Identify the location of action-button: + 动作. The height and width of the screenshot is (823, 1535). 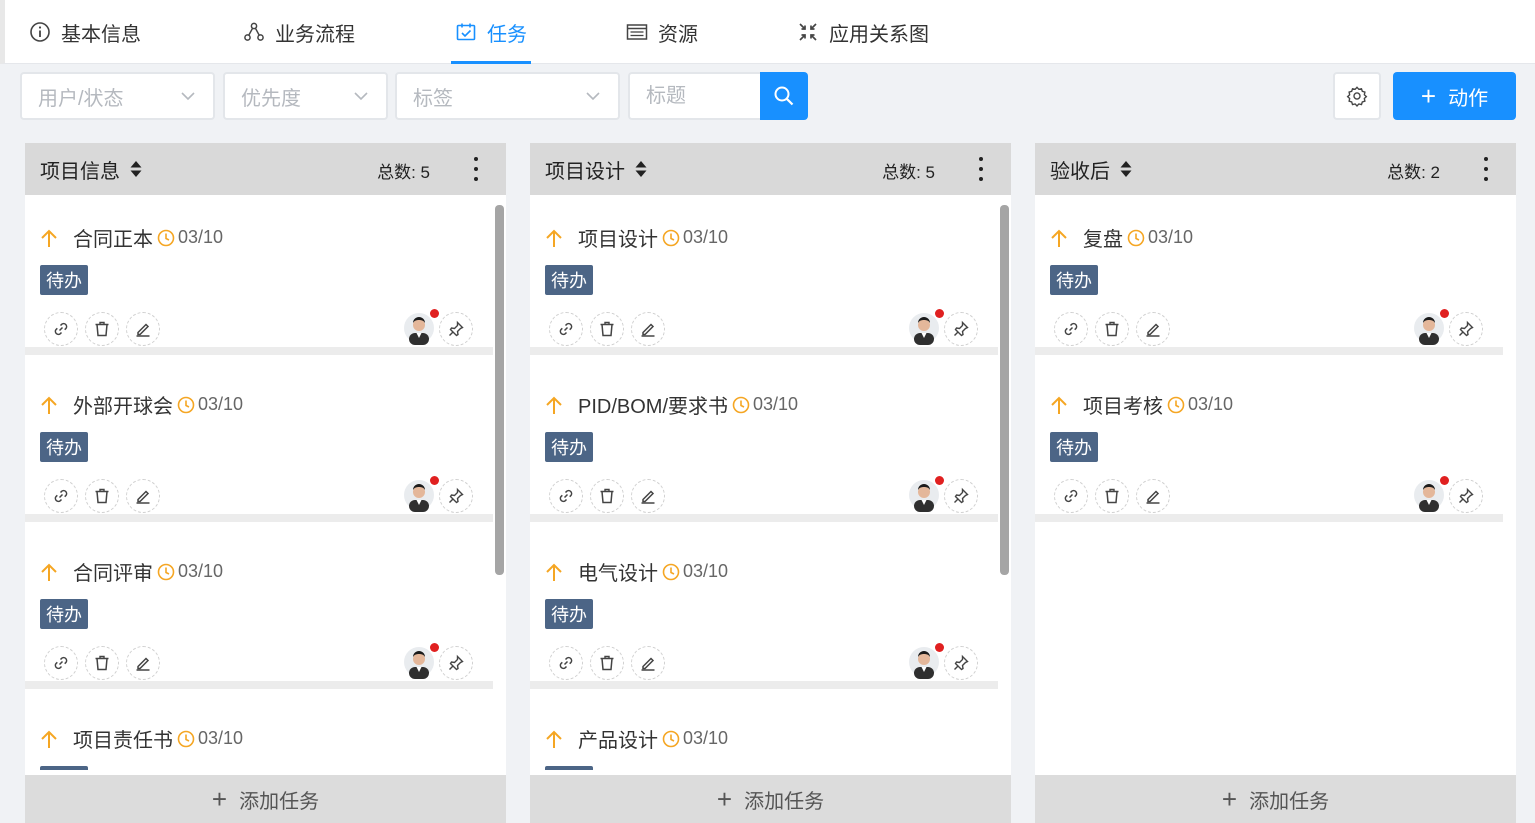
(1454, 96).